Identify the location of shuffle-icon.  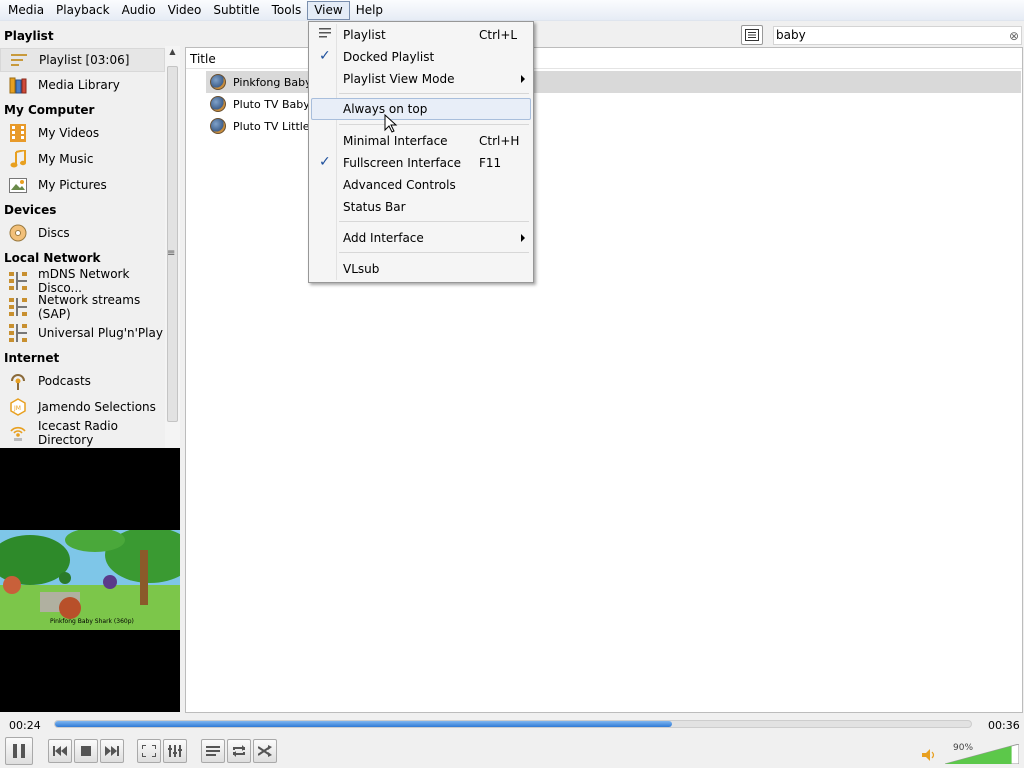
(265, 751).